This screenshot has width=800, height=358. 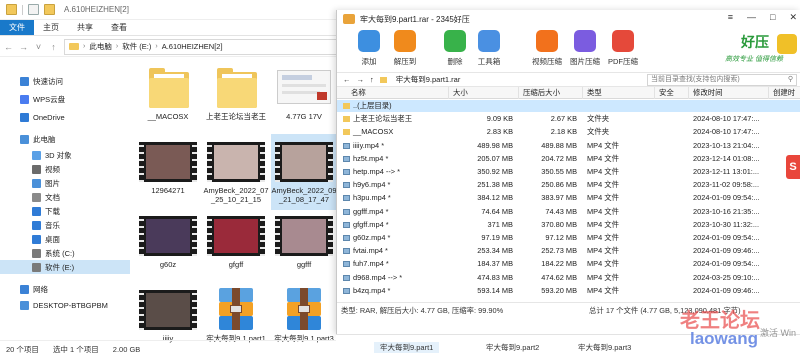 What do you see at coordinates (793, 167) in the screenshot?
I see `side-float-button: S` at bounding box center [793, 167].